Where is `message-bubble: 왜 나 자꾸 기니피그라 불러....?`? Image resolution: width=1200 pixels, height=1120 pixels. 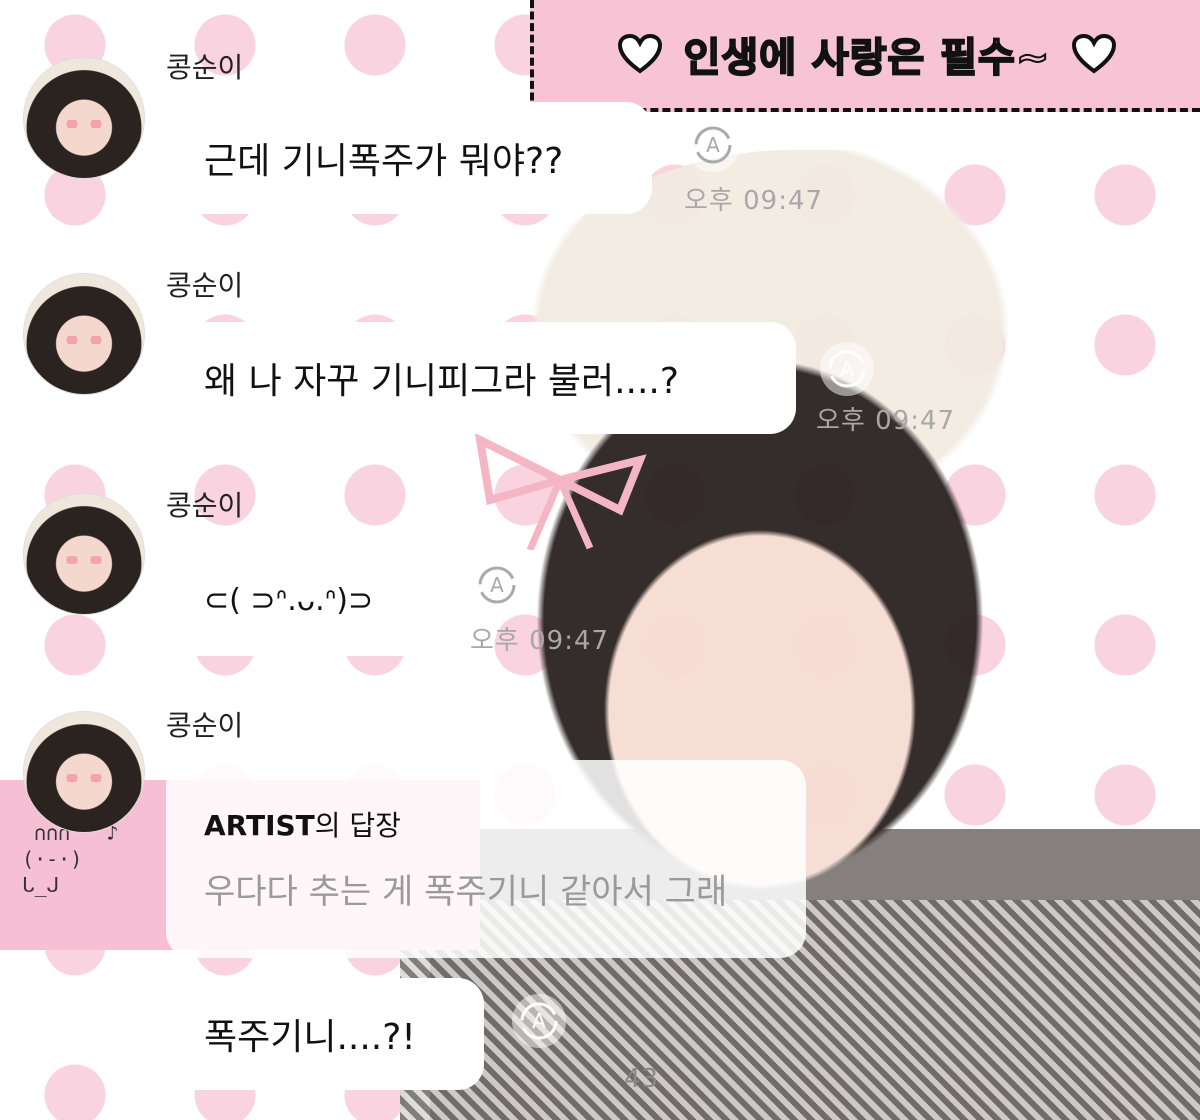 message-bubble: 왜 나 자꾸 기니피그라 불러....? is located at coordinates (481, 378).